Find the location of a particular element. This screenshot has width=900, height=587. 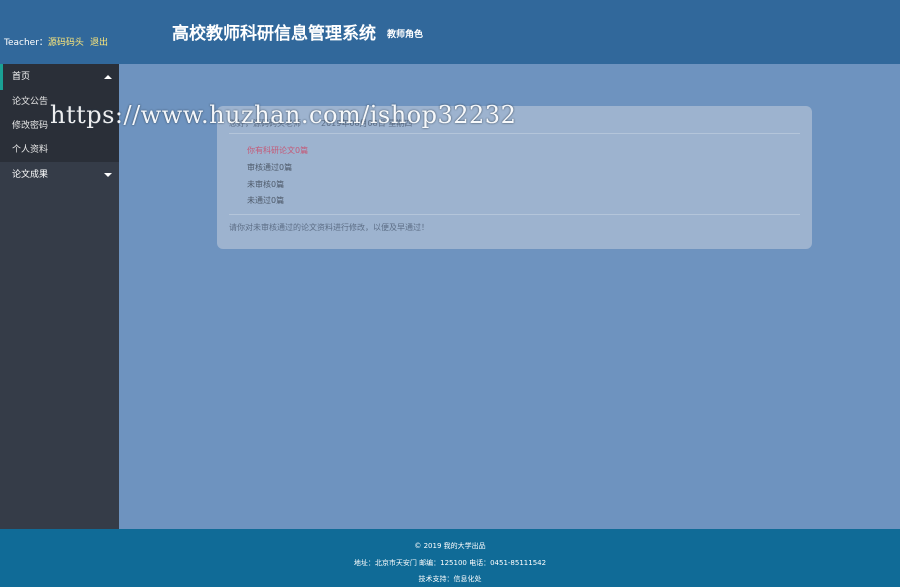

sidebar-group-home: 首页 is located at coordinates (59, 77).